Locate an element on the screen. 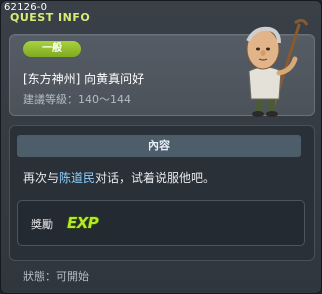 The height and width of the screenshot is (294, 322). quest-name: [东方神州] 向黄真问好 is located at coordinates (84, 79).